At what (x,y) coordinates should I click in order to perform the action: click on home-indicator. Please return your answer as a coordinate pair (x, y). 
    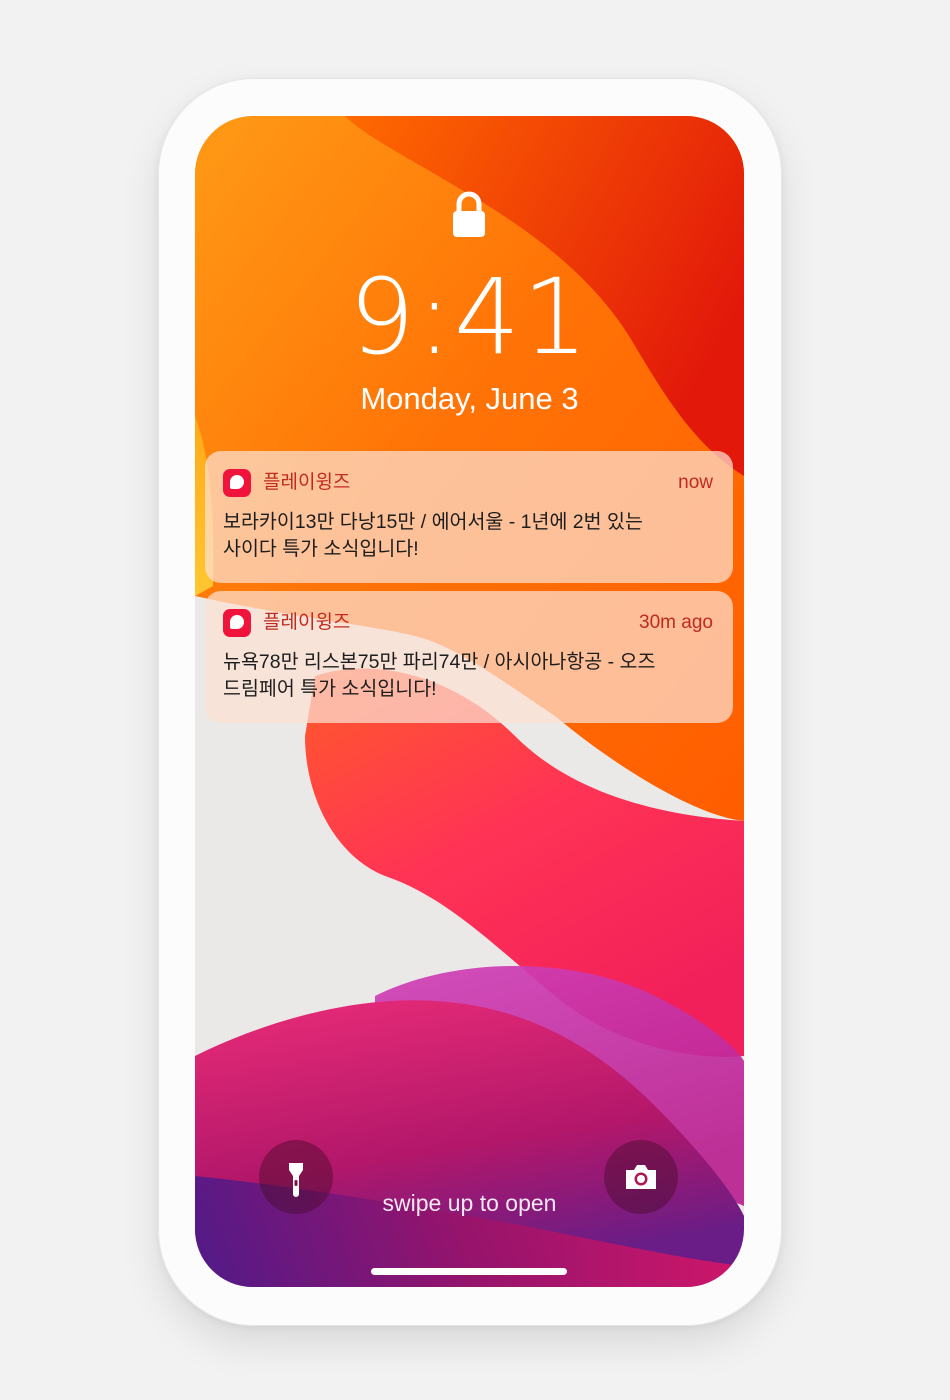
    Looking at the image, I should click on (469, 1271).